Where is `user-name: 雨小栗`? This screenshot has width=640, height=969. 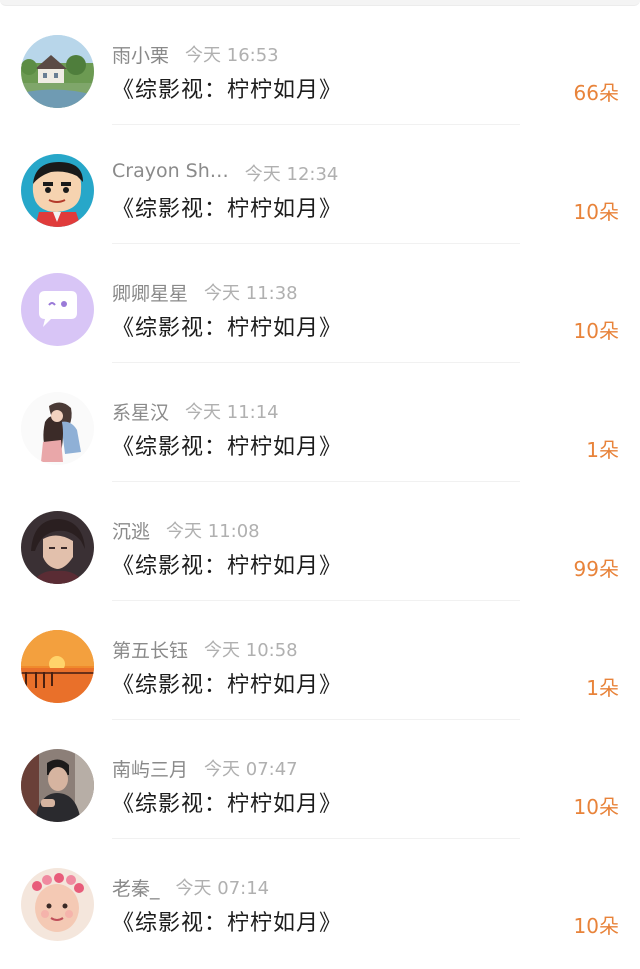 user-name: 雨小栗 is located at coordinates (140, 54).